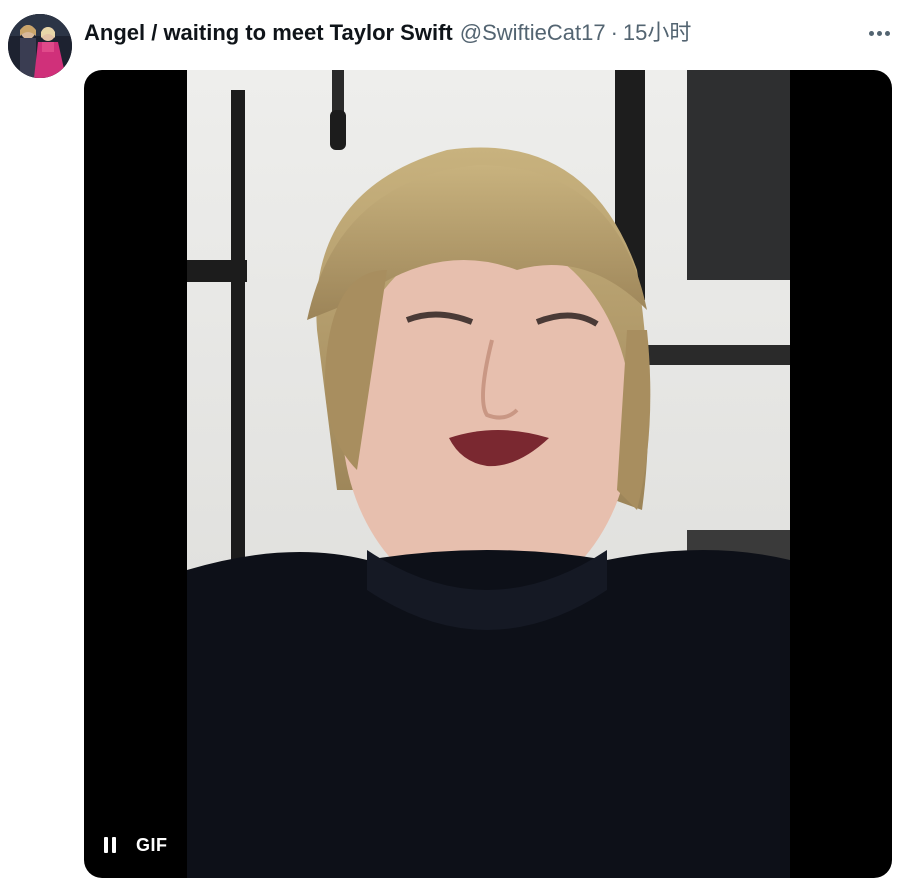 Image resolution: width=907 pixels, height=891 pixels. Describe the element at coordinates (533, 33) in the screenshot. I see `author-handle: @SwiftieCat17` at that location.